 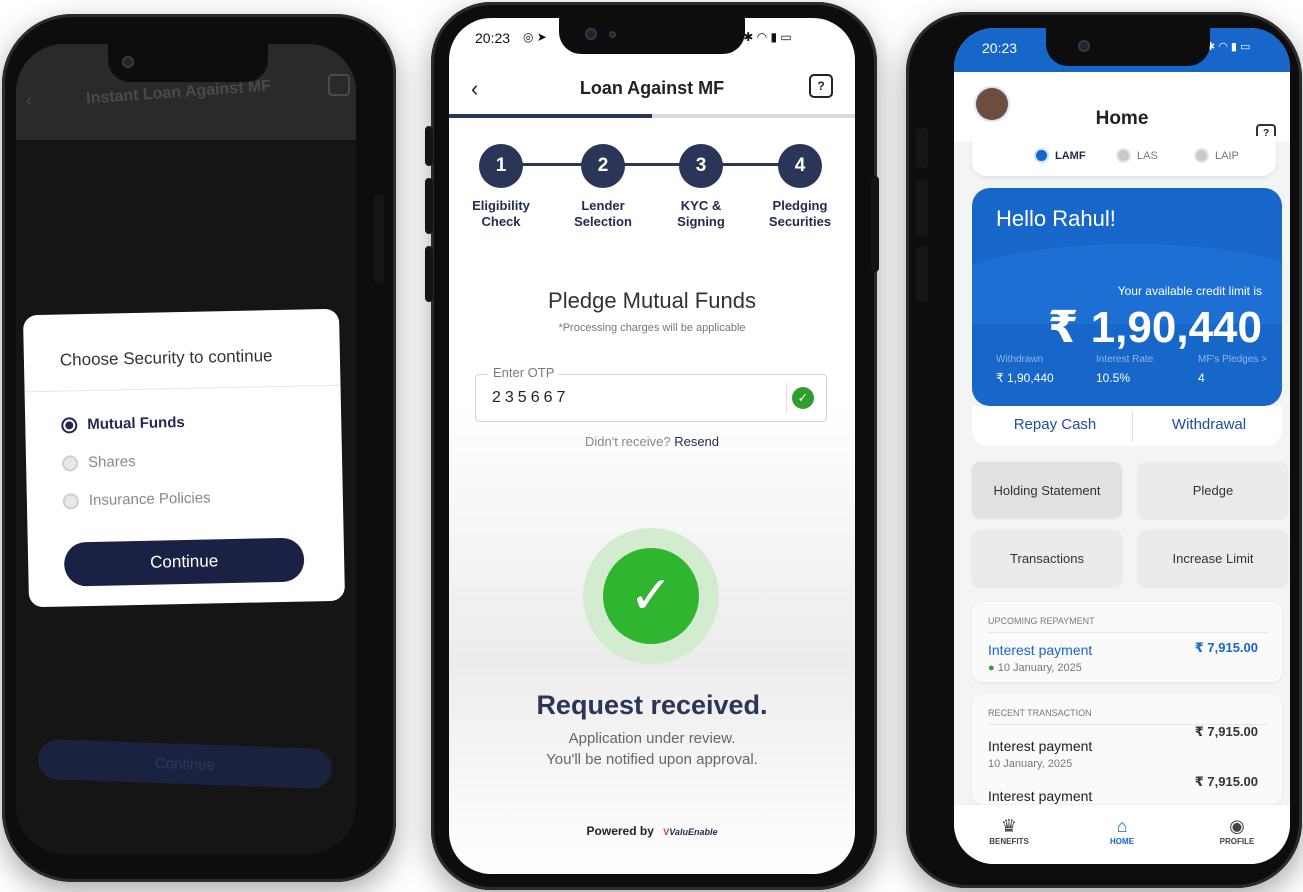 What do you see at coordinates (1060, 155) in the screenshot?
I see `tab-lamf: LAMF` at bounding box center [1060, 155].